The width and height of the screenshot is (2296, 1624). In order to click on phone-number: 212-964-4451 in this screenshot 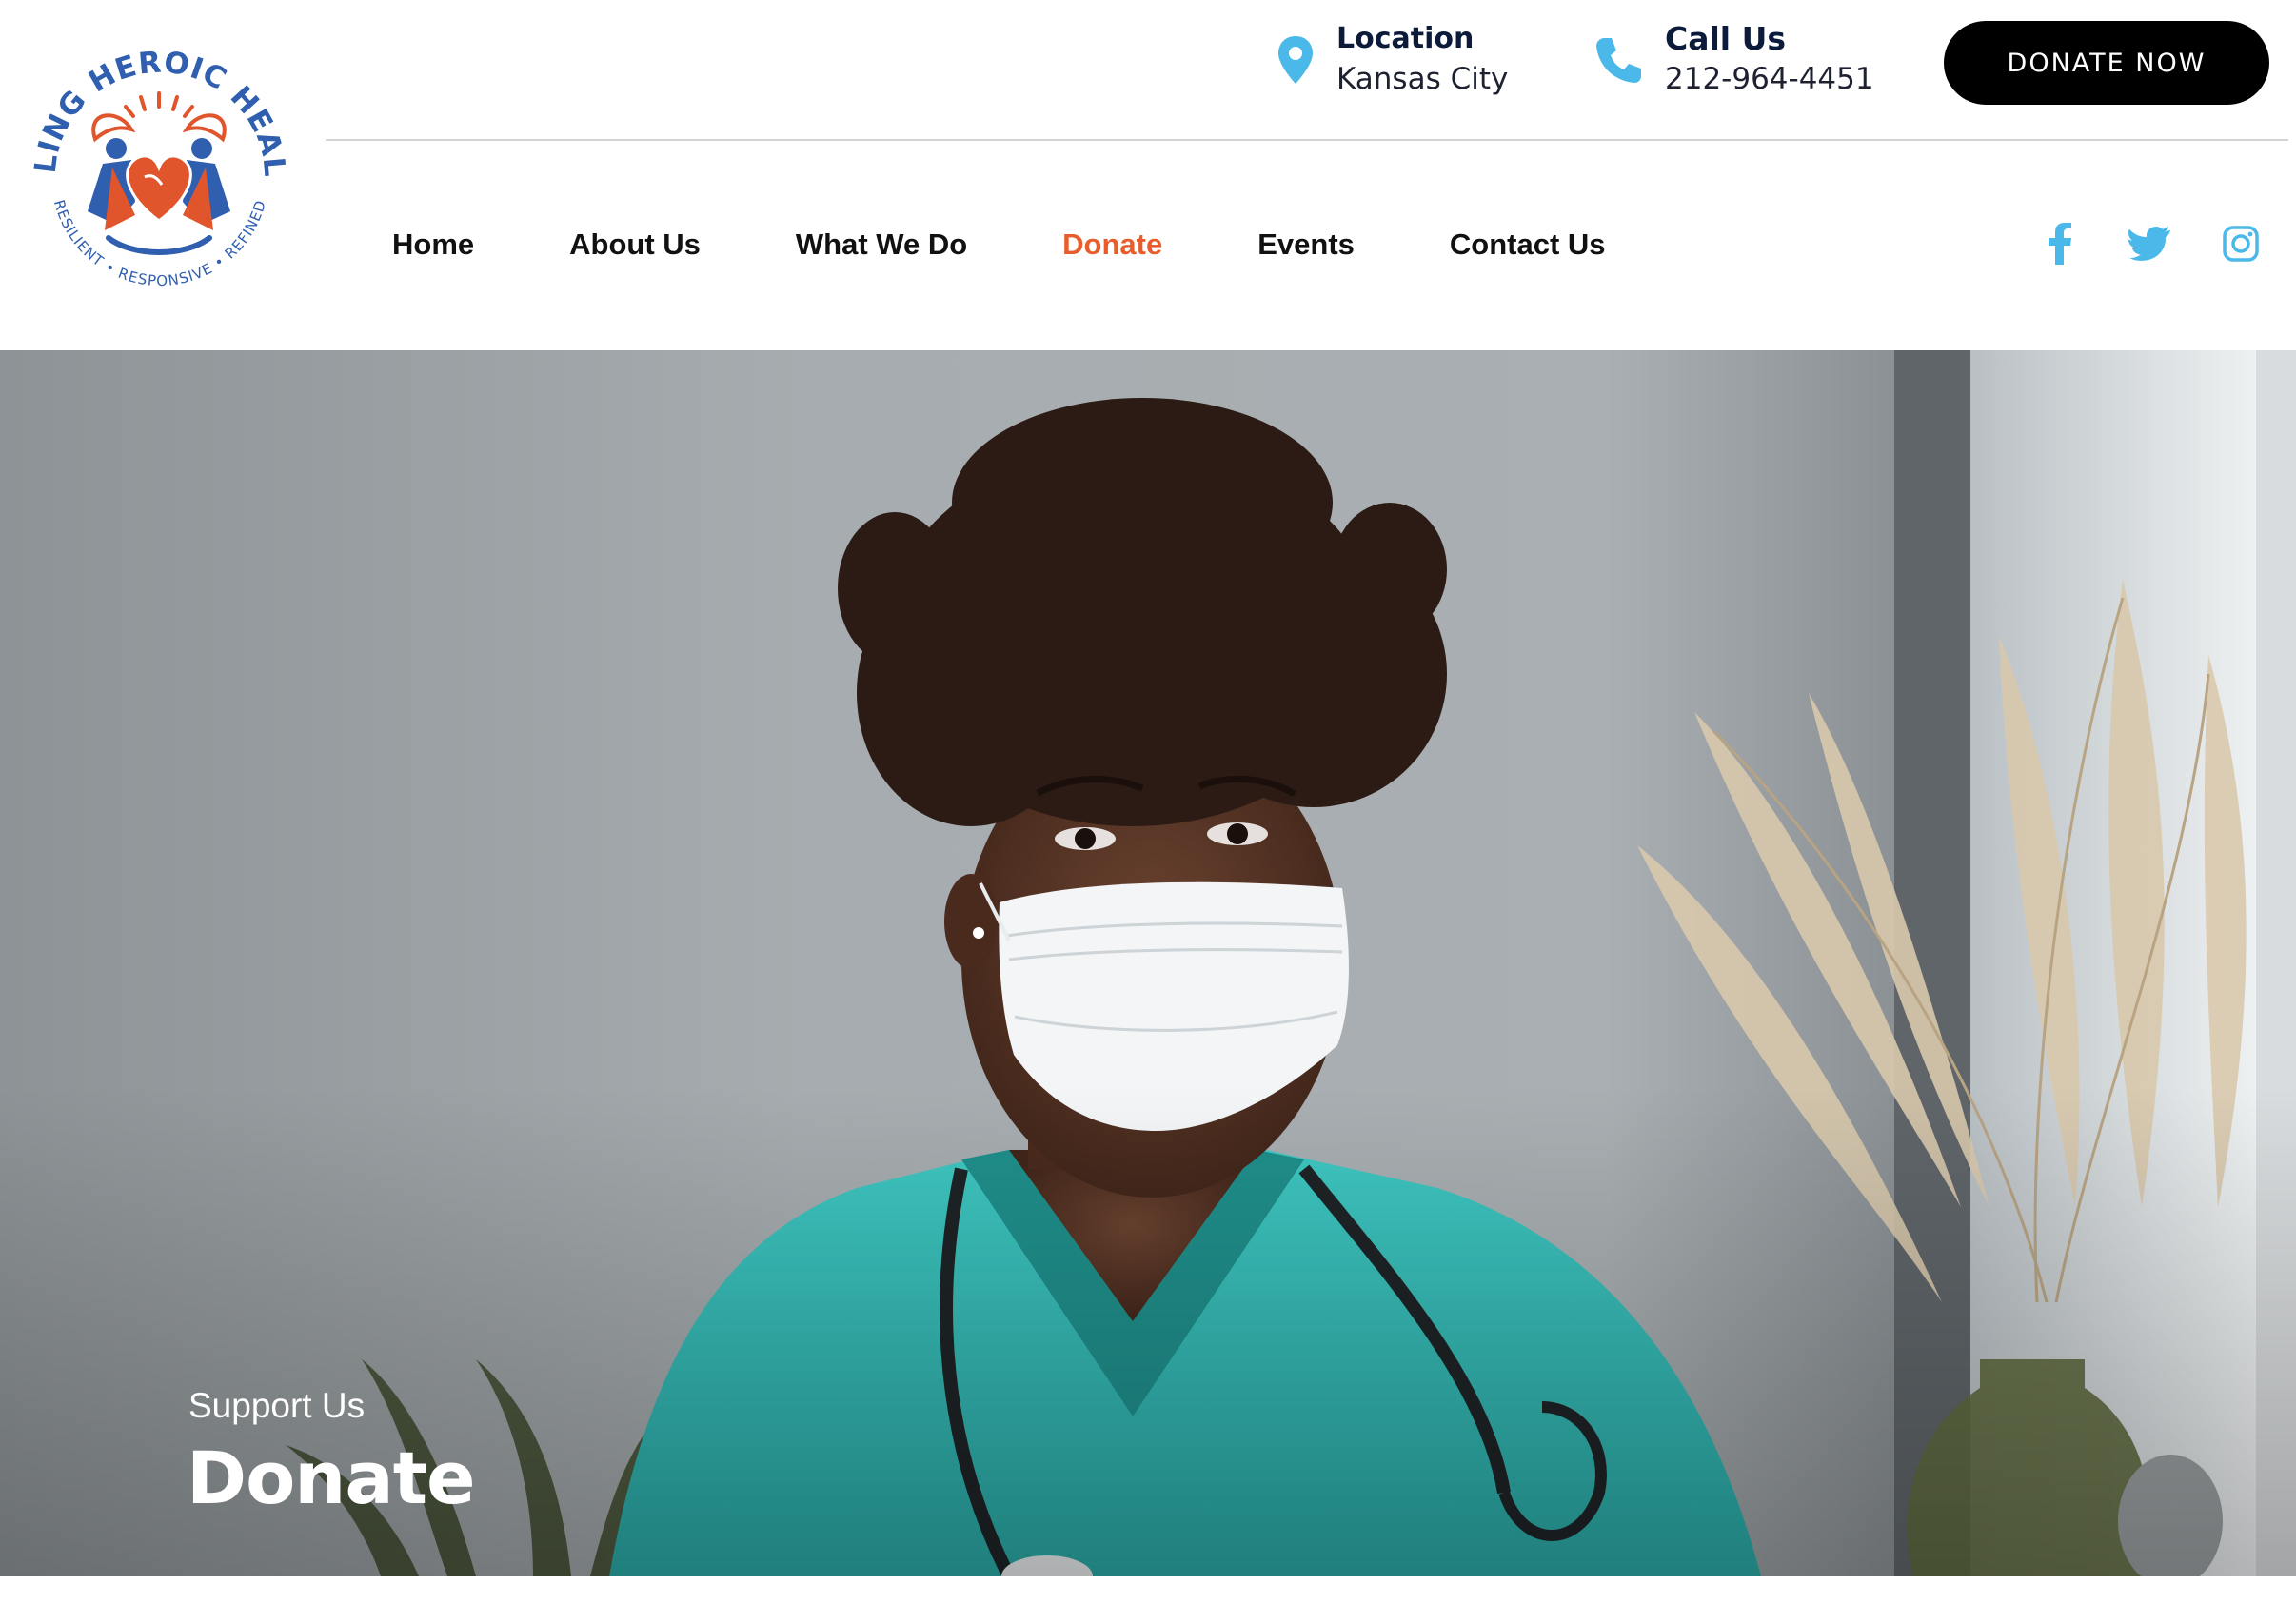, I will do `click(1769, 79)`.